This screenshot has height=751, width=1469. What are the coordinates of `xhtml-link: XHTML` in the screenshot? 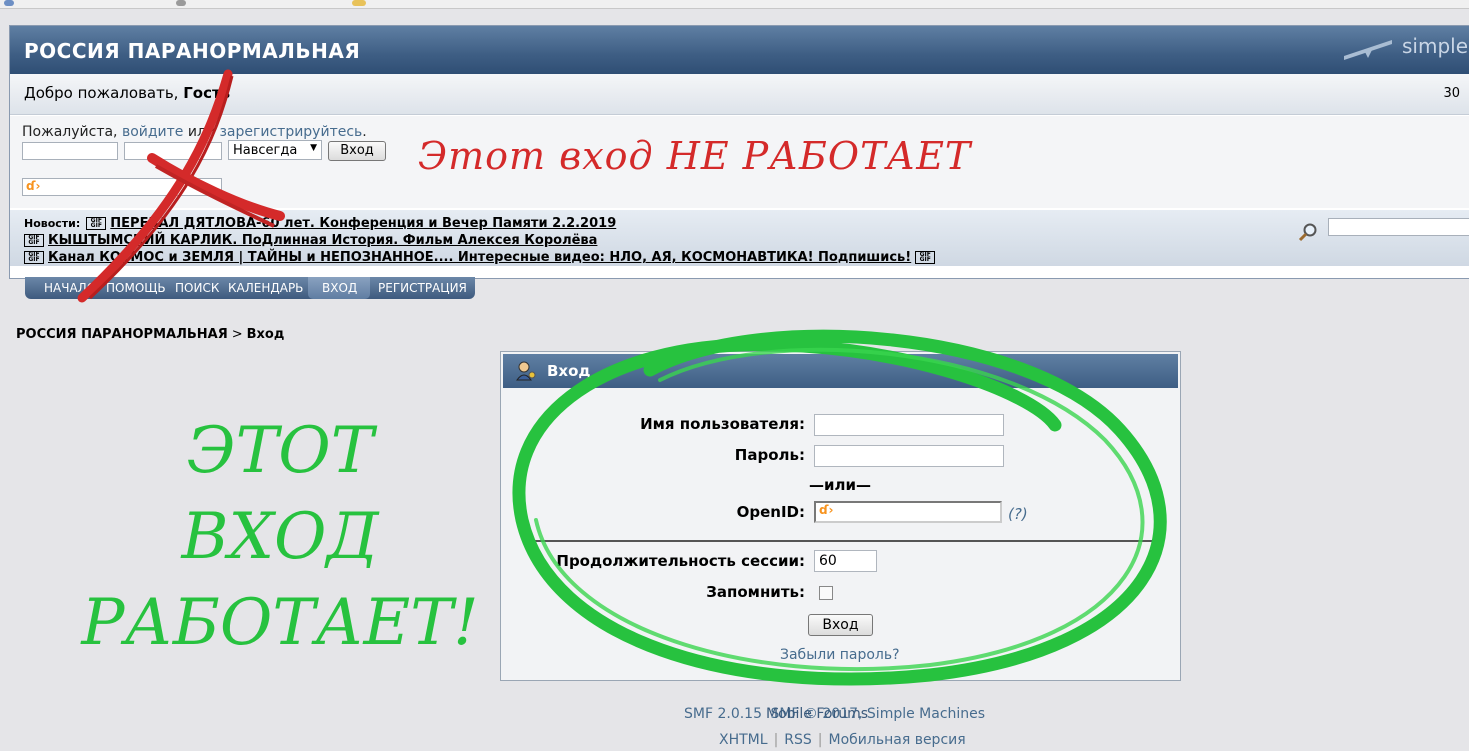 It's located at (743, 740).